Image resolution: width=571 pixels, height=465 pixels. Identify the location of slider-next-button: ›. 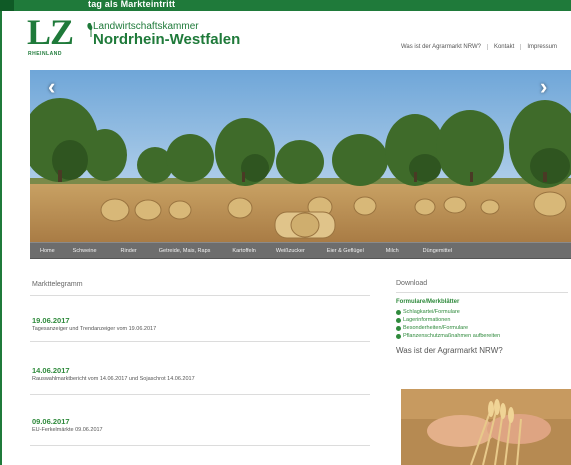
(547, 87).